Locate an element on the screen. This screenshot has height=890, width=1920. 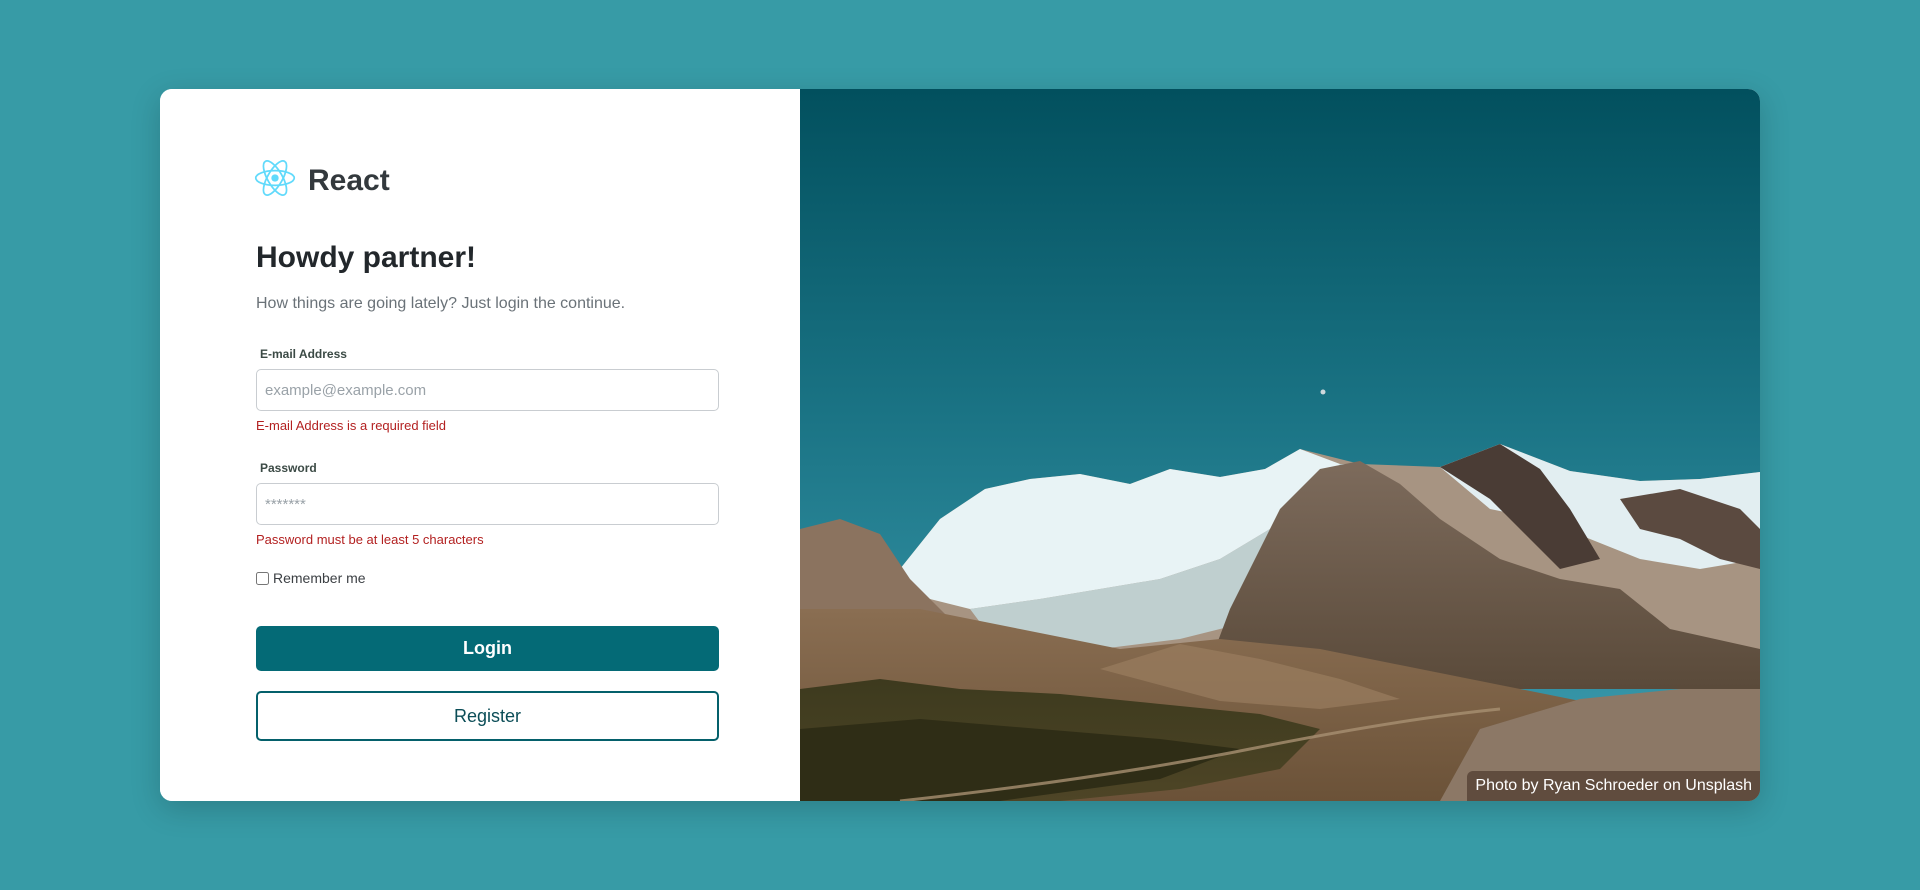
remember-me-checkbox is located at coordinates (262, 578).